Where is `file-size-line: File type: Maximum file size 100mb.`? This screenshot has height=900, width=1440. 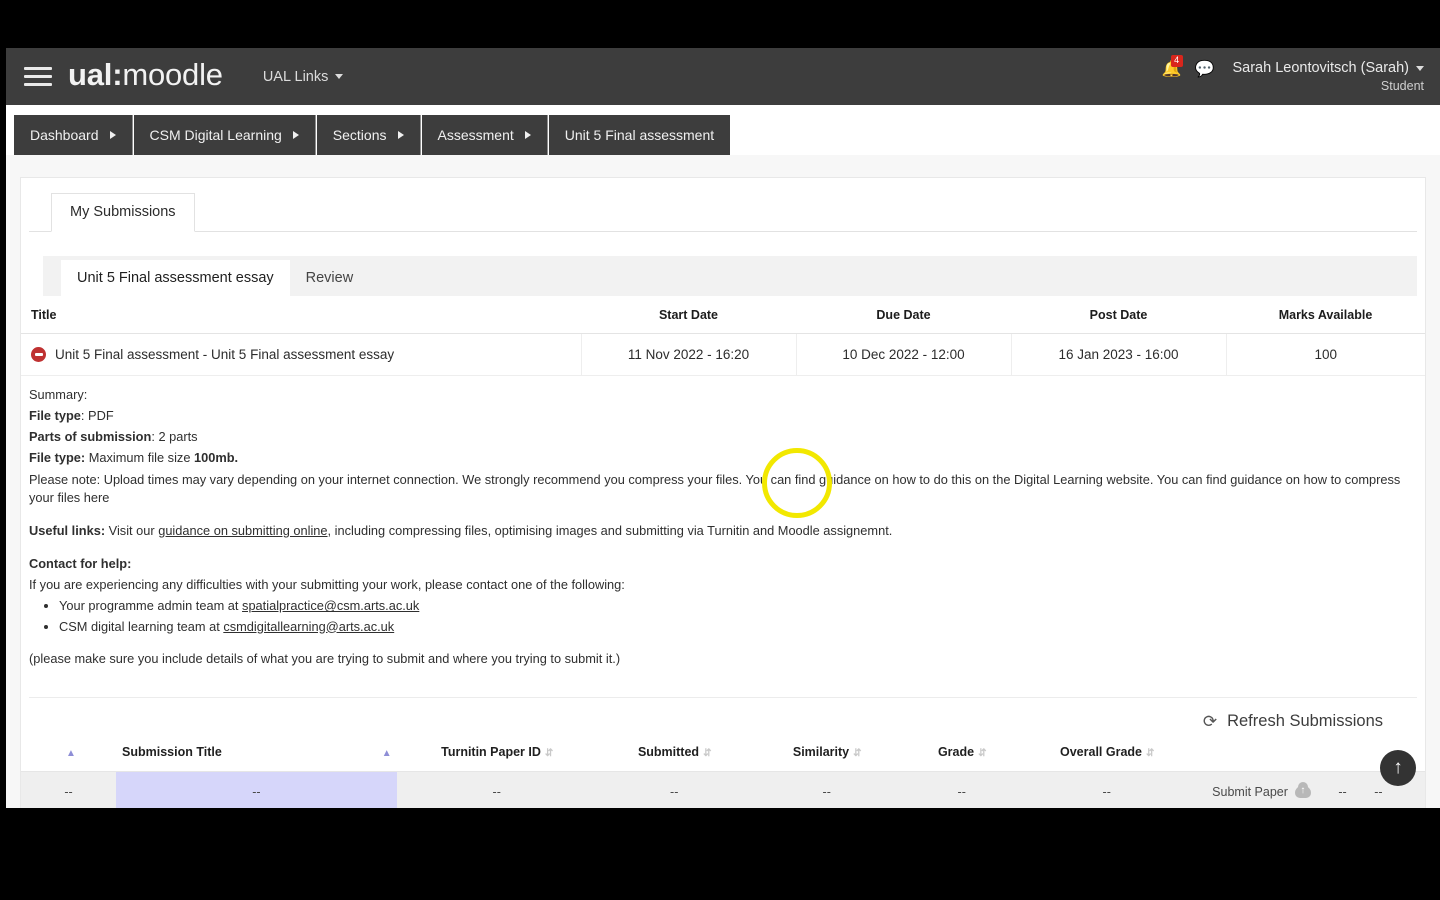
file-size-line: File type: Maximum file size 100mb. is located at coordinates (720, 458).